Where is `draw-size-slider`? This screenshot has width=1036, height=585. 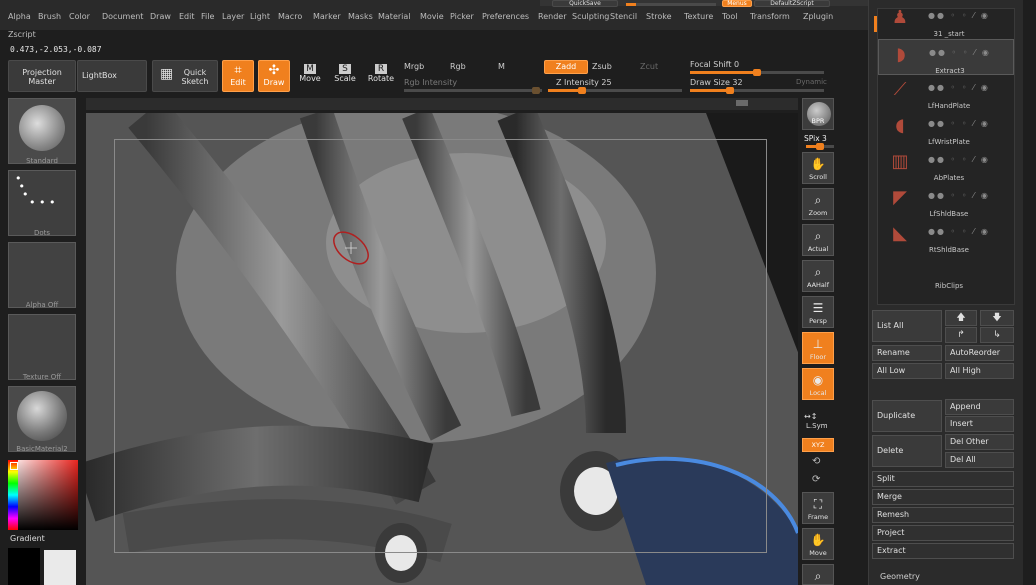
draw-size-slider is located at coordinates (757, 90).